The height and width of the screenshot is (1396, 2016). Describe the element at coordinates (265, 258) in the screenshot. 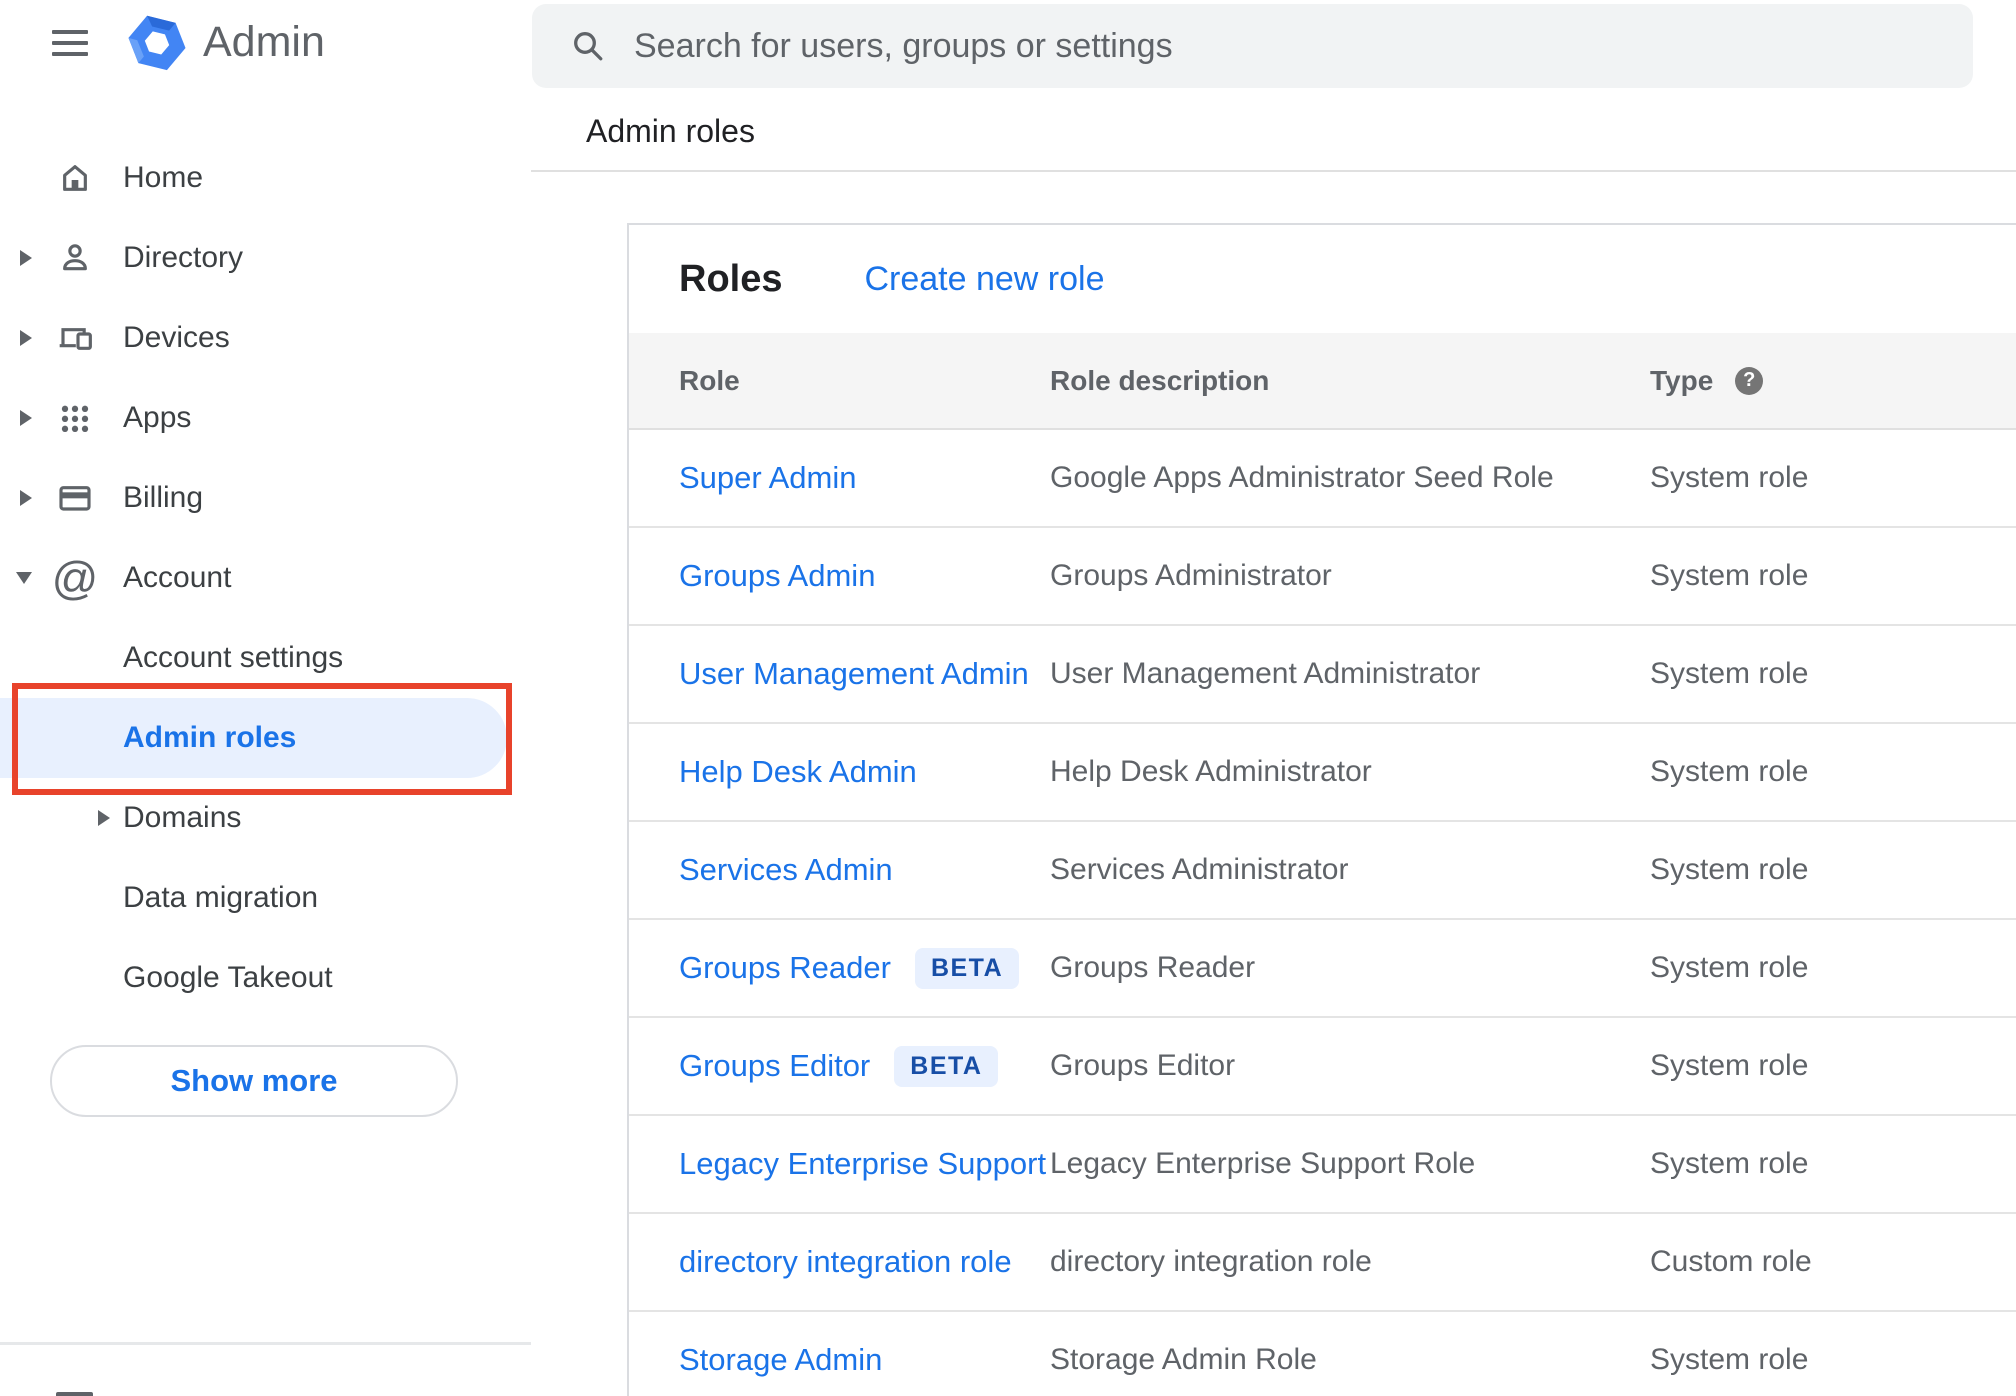

I see `sidebar-item-directory: Directory` at that location.